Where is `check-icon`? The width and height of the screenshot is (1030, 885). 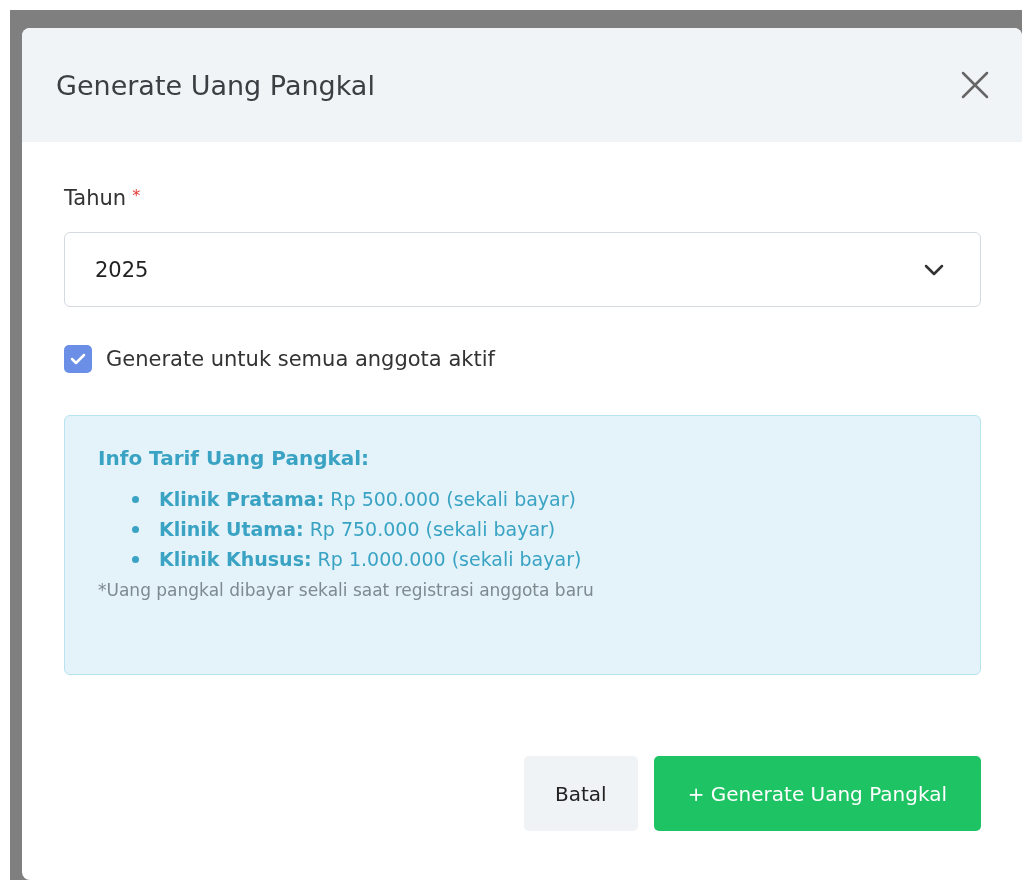 check-icon is located at coordinates (78, 359).